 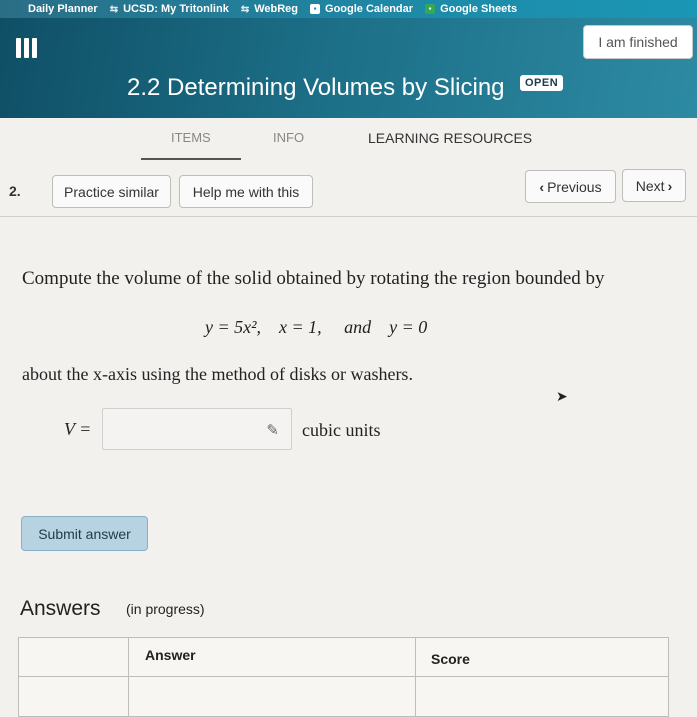 What do you see at coordinates (542, 83) in the screenshot?
I see `status-badge: OPEN` at bounding box center [542, 83].